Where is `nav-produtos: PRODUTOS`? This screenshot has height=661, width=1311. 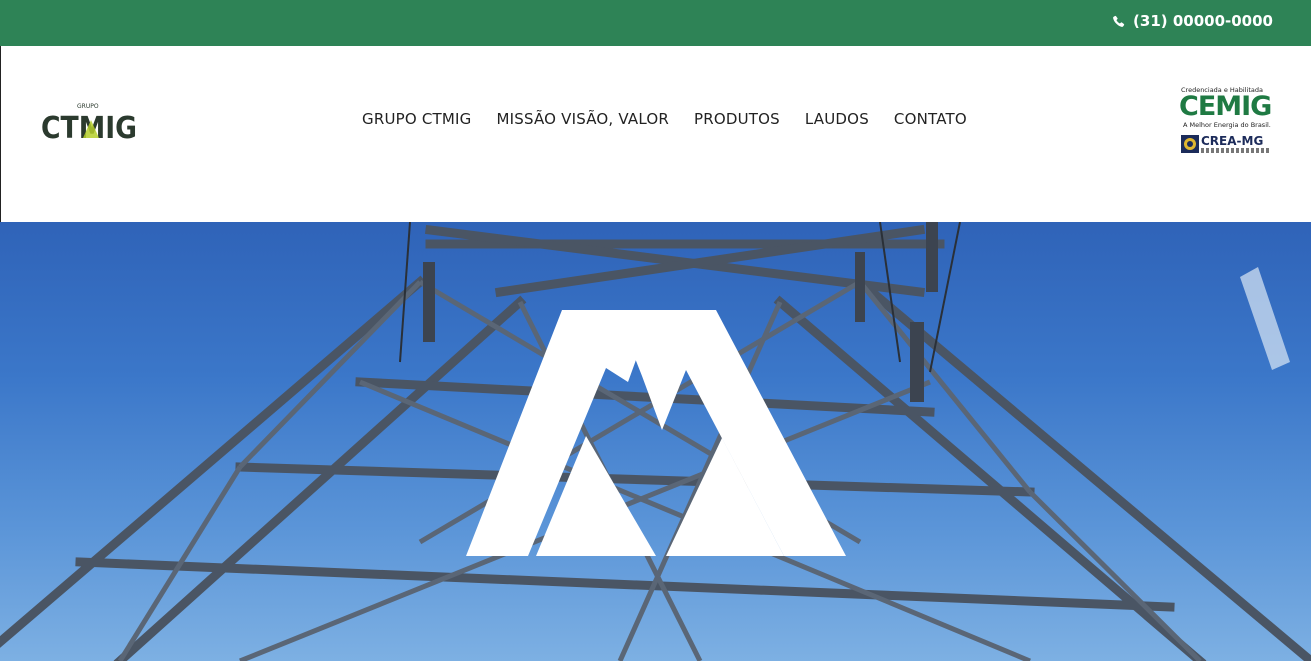
nav-produtos: PRODUTOS is located at coordinates (737, 119).